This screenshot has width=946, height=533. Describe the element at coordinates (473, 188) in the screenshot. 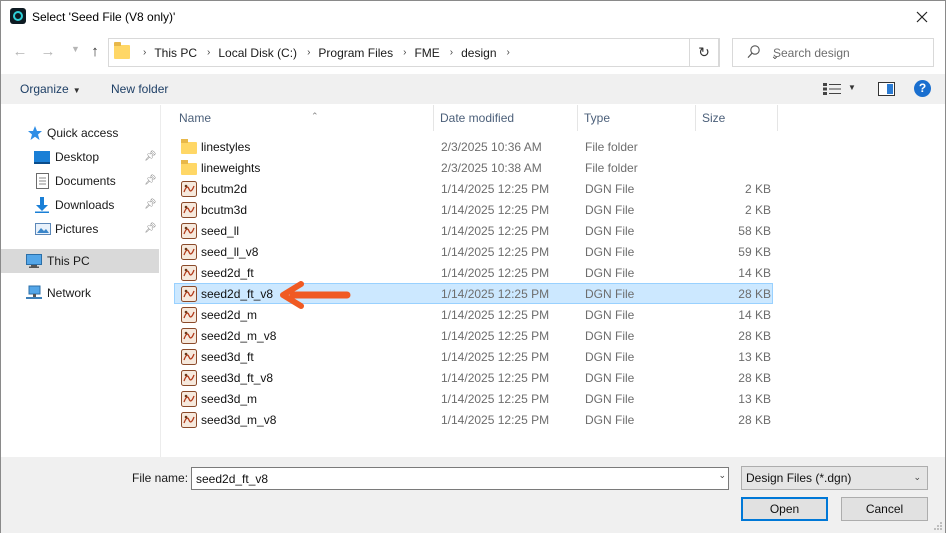

I see `file-row: bcutm2d 1/14/2025 12:25 PM DGN File 2 KB` at that location.